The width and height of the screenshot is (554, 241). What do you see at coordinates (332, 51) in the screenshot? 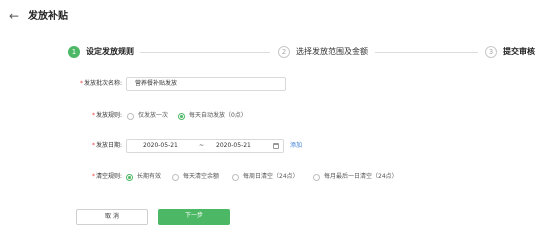
I see `step-2-label: 选择发放范围及金额` at bounding box center [332, 51].